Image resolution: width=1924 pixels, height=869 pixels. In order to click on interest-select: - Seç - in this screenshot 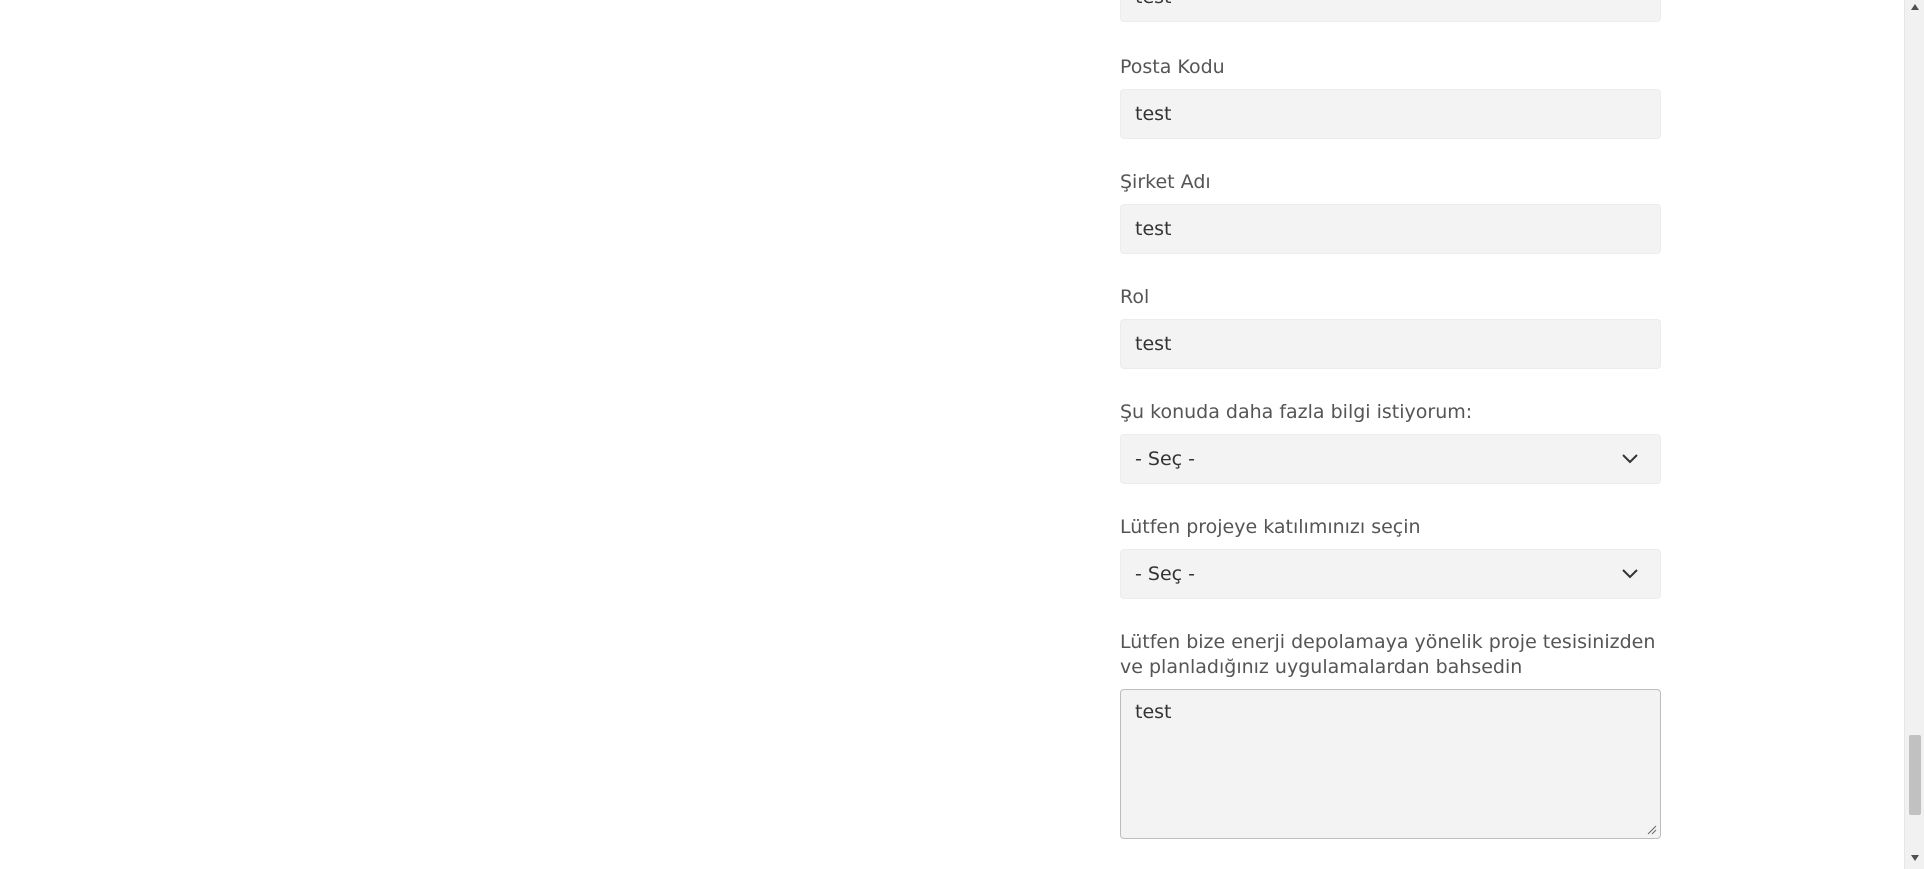, I will do `click(1390, 459)`.